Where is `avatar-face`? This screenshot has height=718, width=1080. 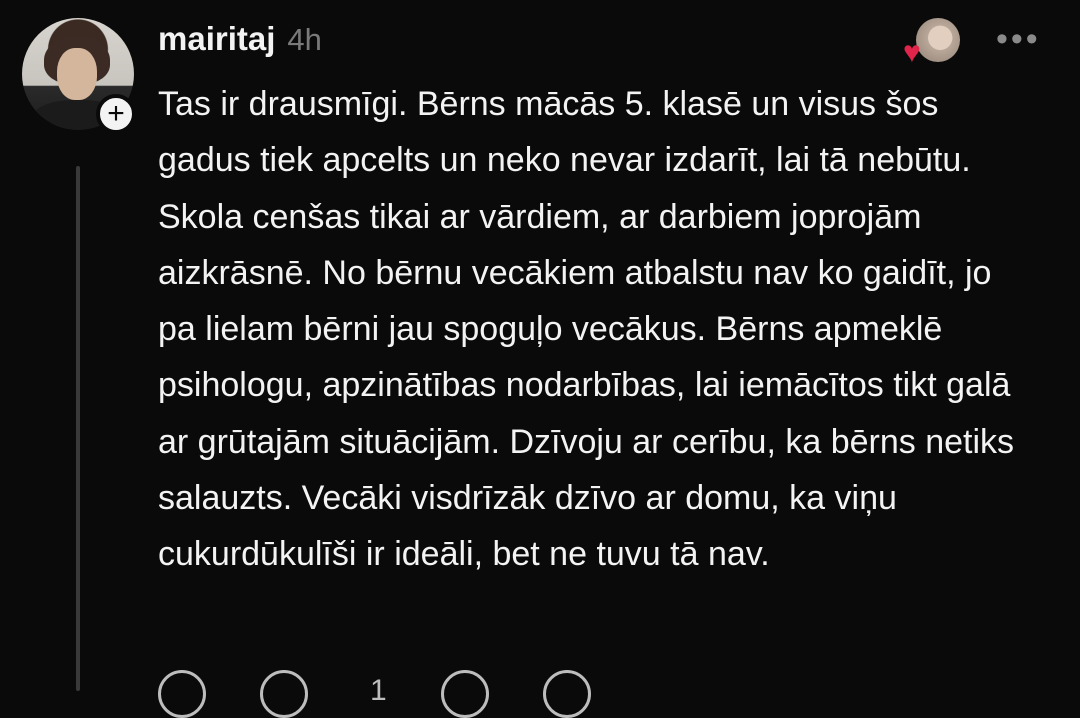
avatar-face is located at coordinates (77, 74).